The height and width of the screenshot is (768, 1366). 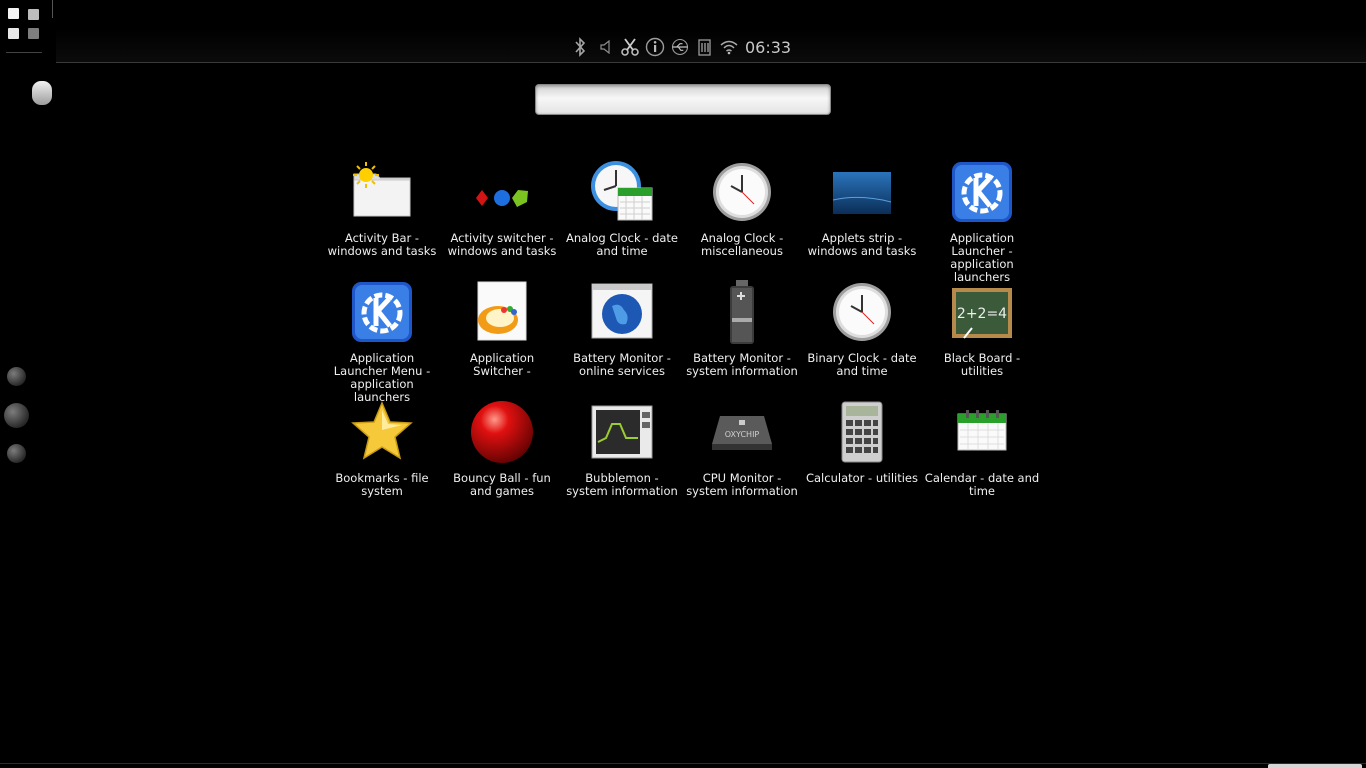 I want to click on widget-label: Calculator - utilities, so click(x=861, y=478).